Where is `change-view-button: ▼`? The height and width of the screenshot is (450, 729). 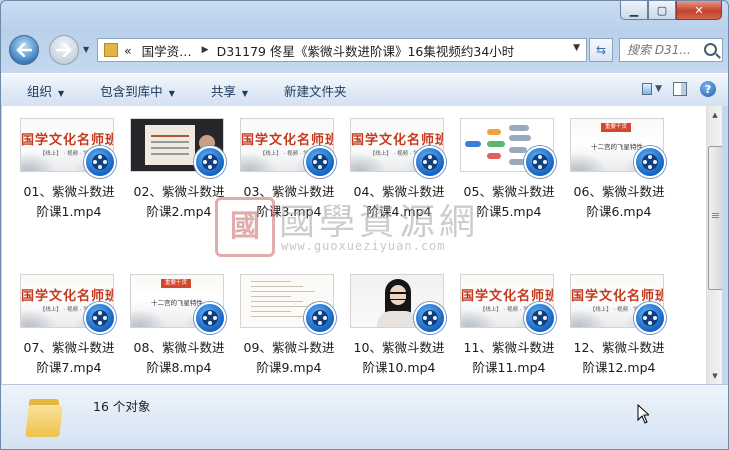
change-view-button: ▼ is located at coordinates (652, 89).